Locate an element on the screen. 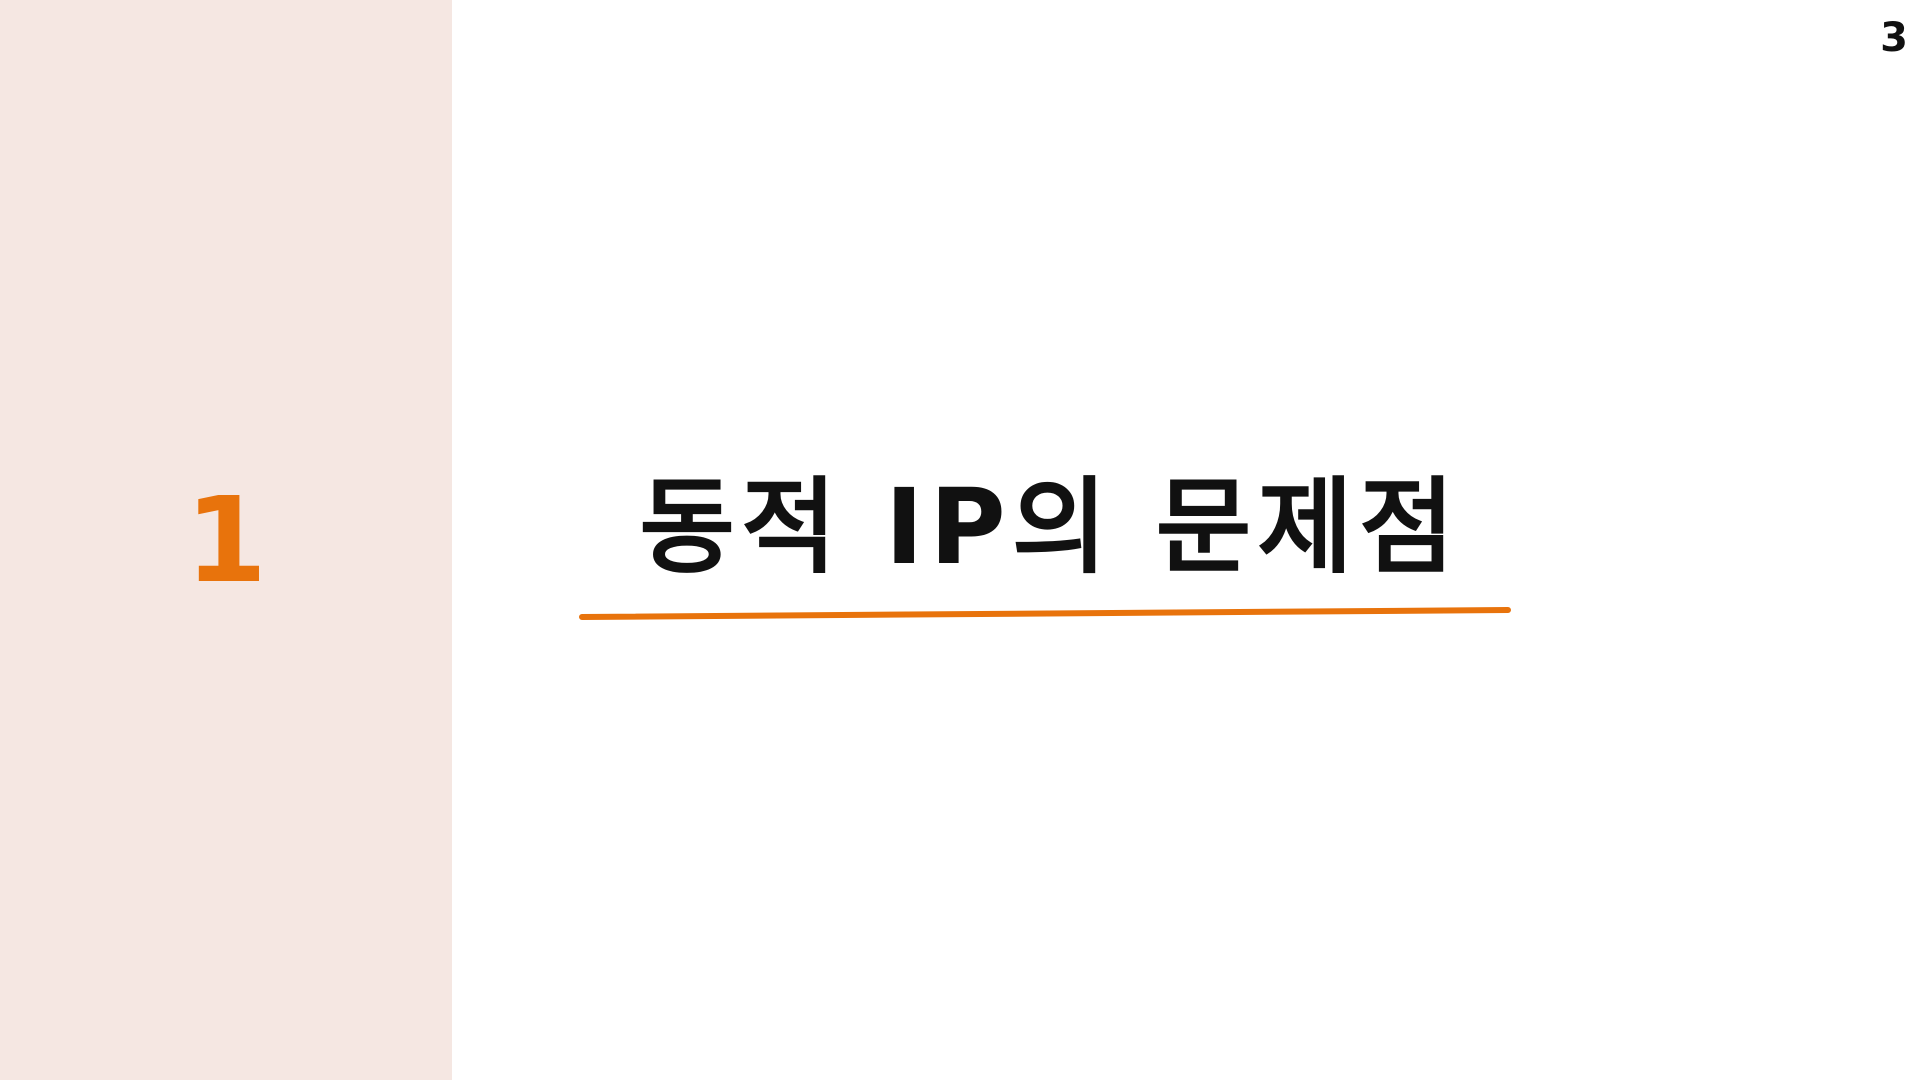  page-number: 3 is located at coordinates (1894, 38).